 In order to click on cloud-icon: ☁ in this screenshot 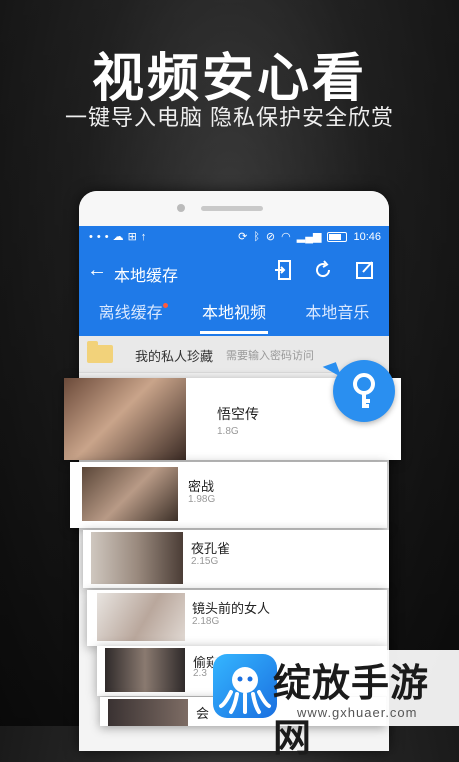, I will do `click(120, 237)`.